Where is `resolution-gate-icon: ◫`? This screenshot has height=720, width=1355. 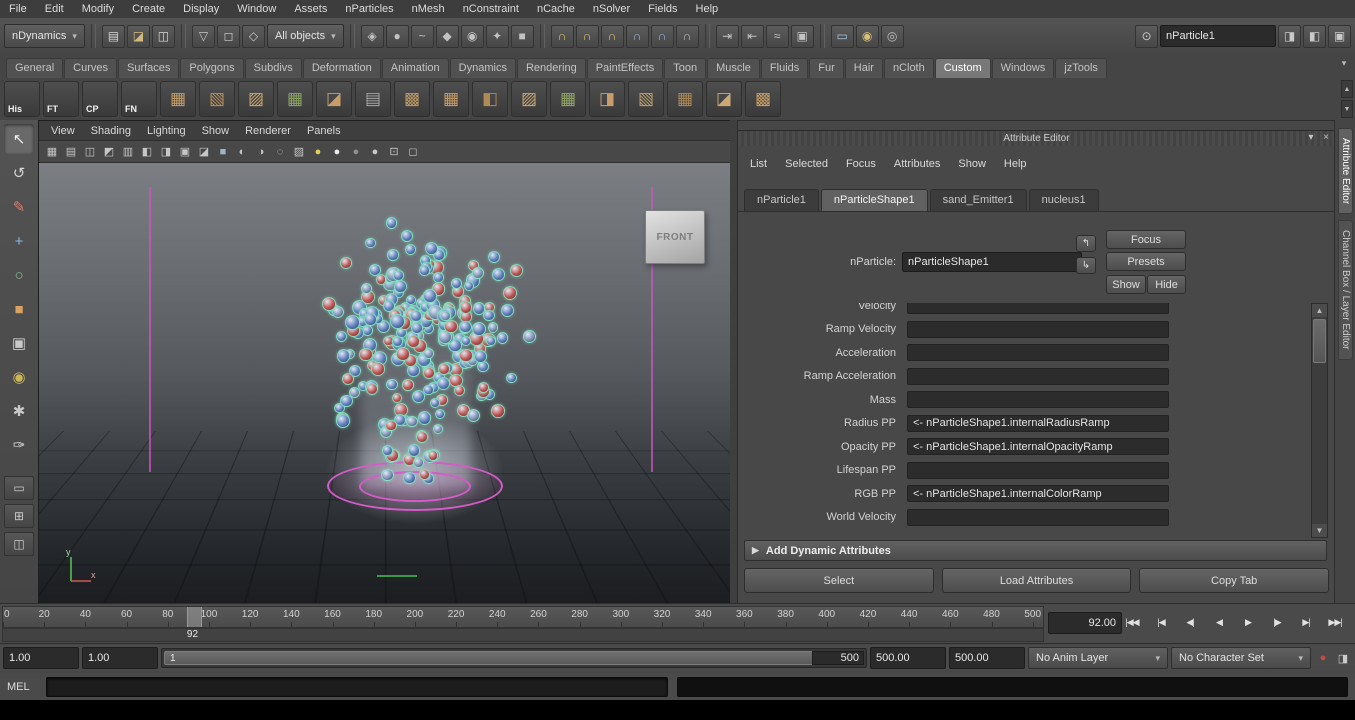
resolution-gate-icon: ◫ is located at coordinates (90, 151).